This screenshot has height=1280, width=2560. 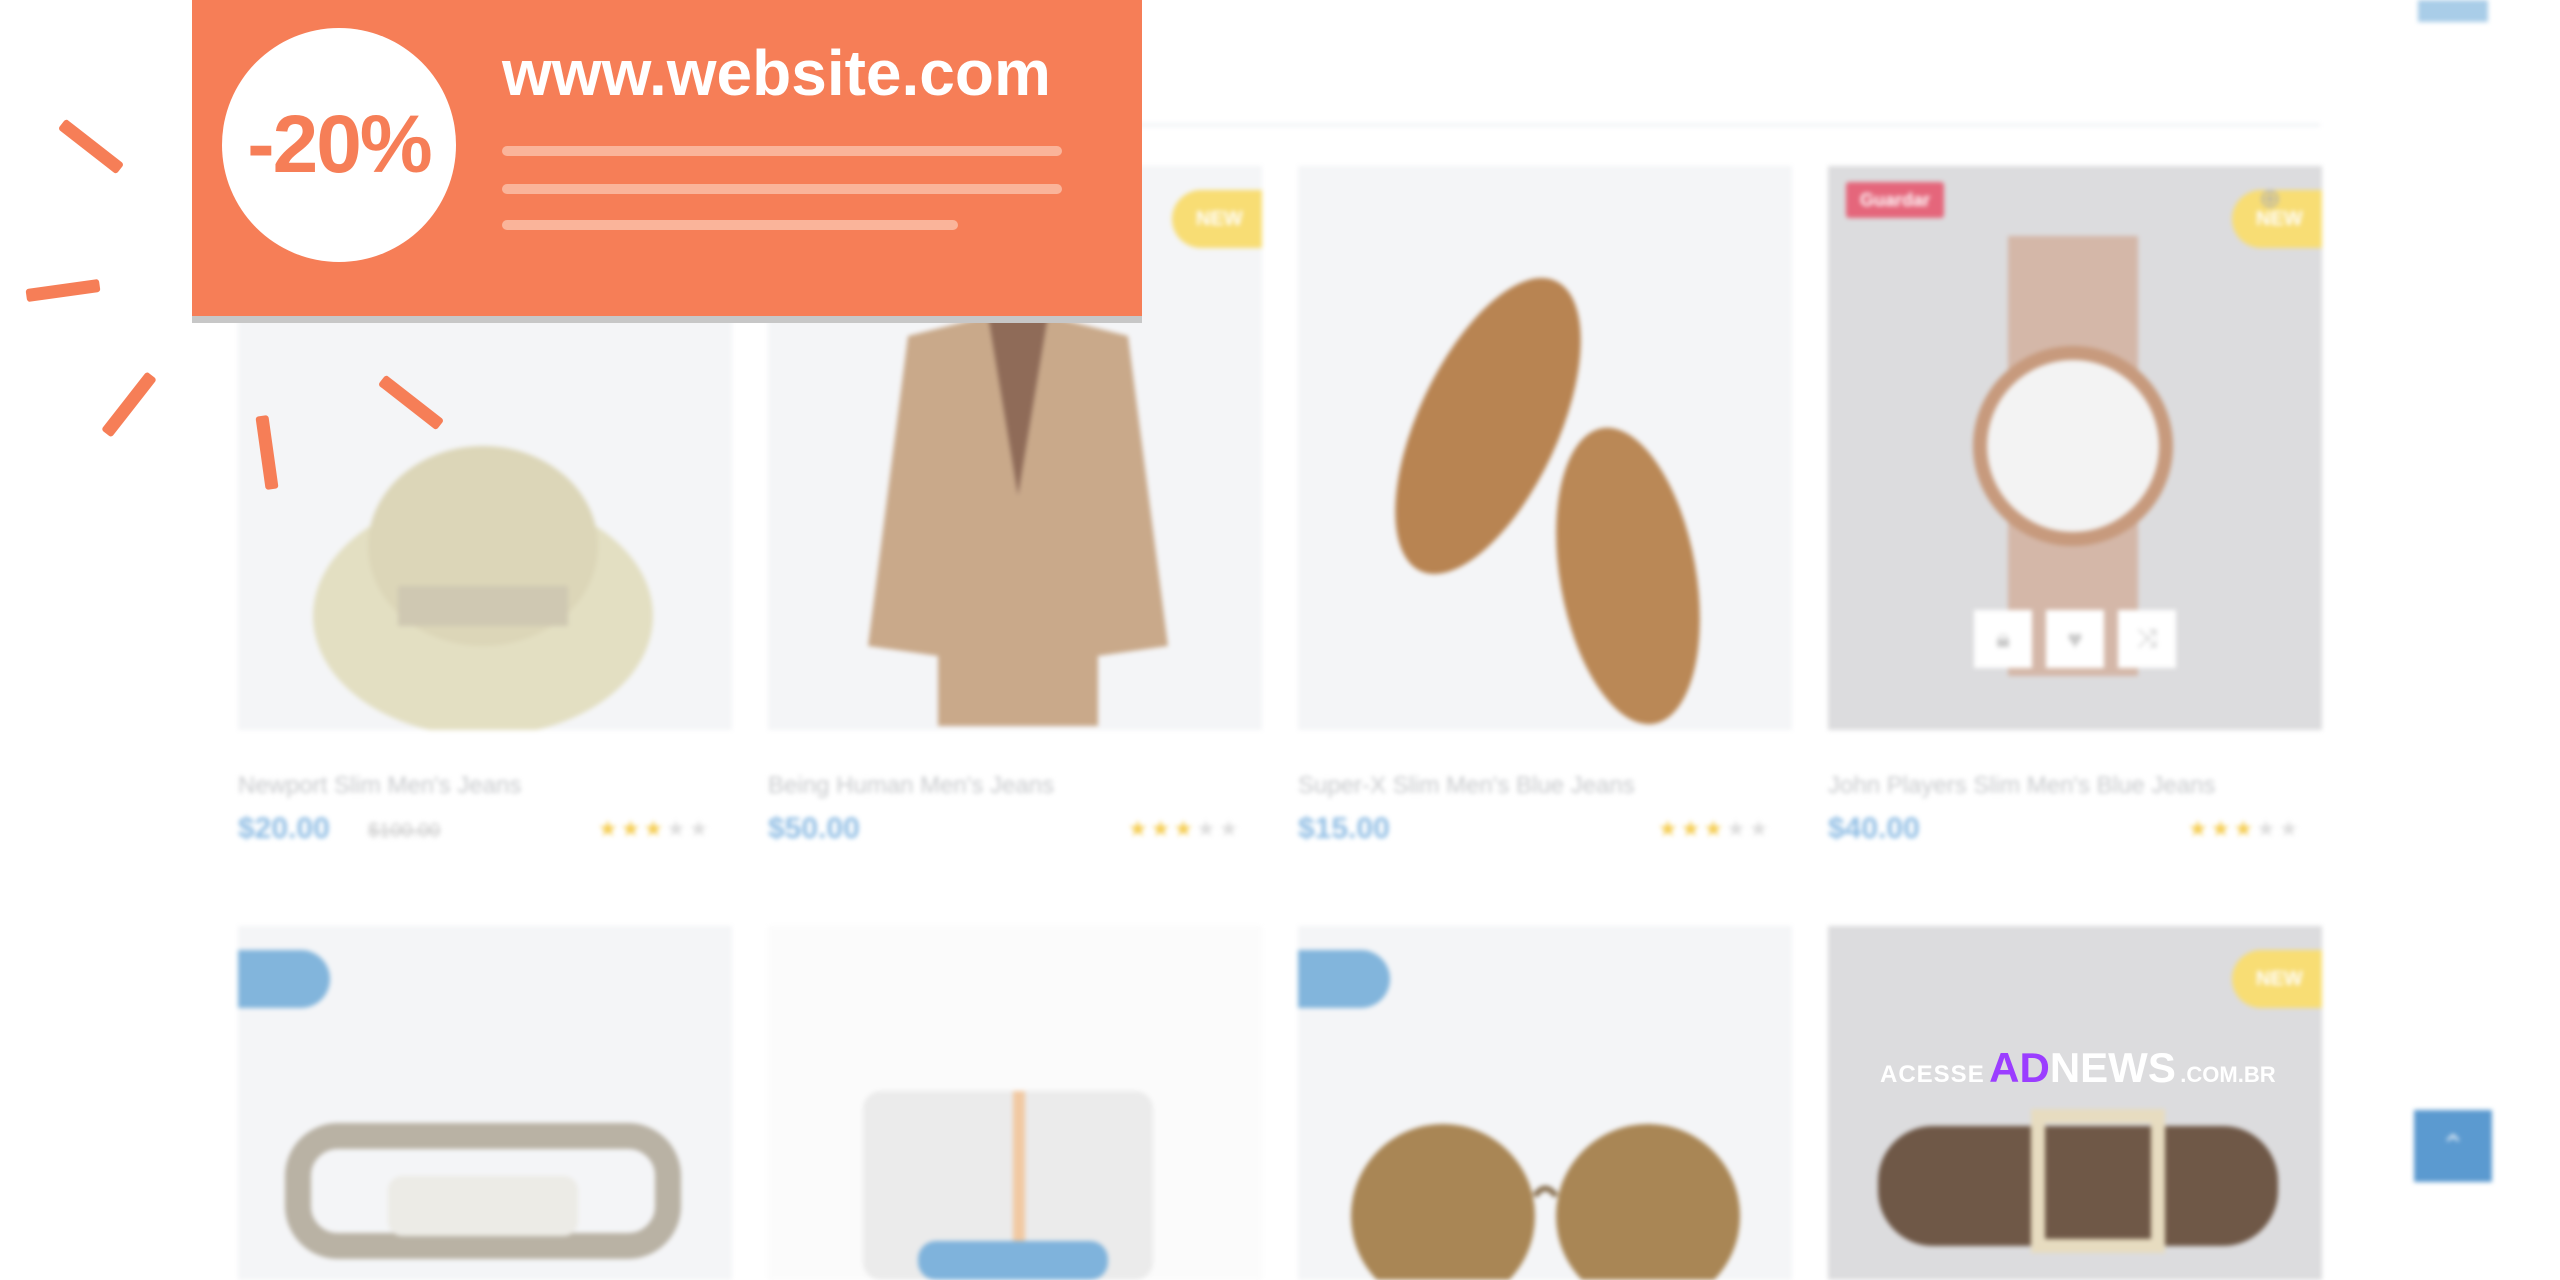 I want to click on product-price: $50.00, so click(x=814, y=828).